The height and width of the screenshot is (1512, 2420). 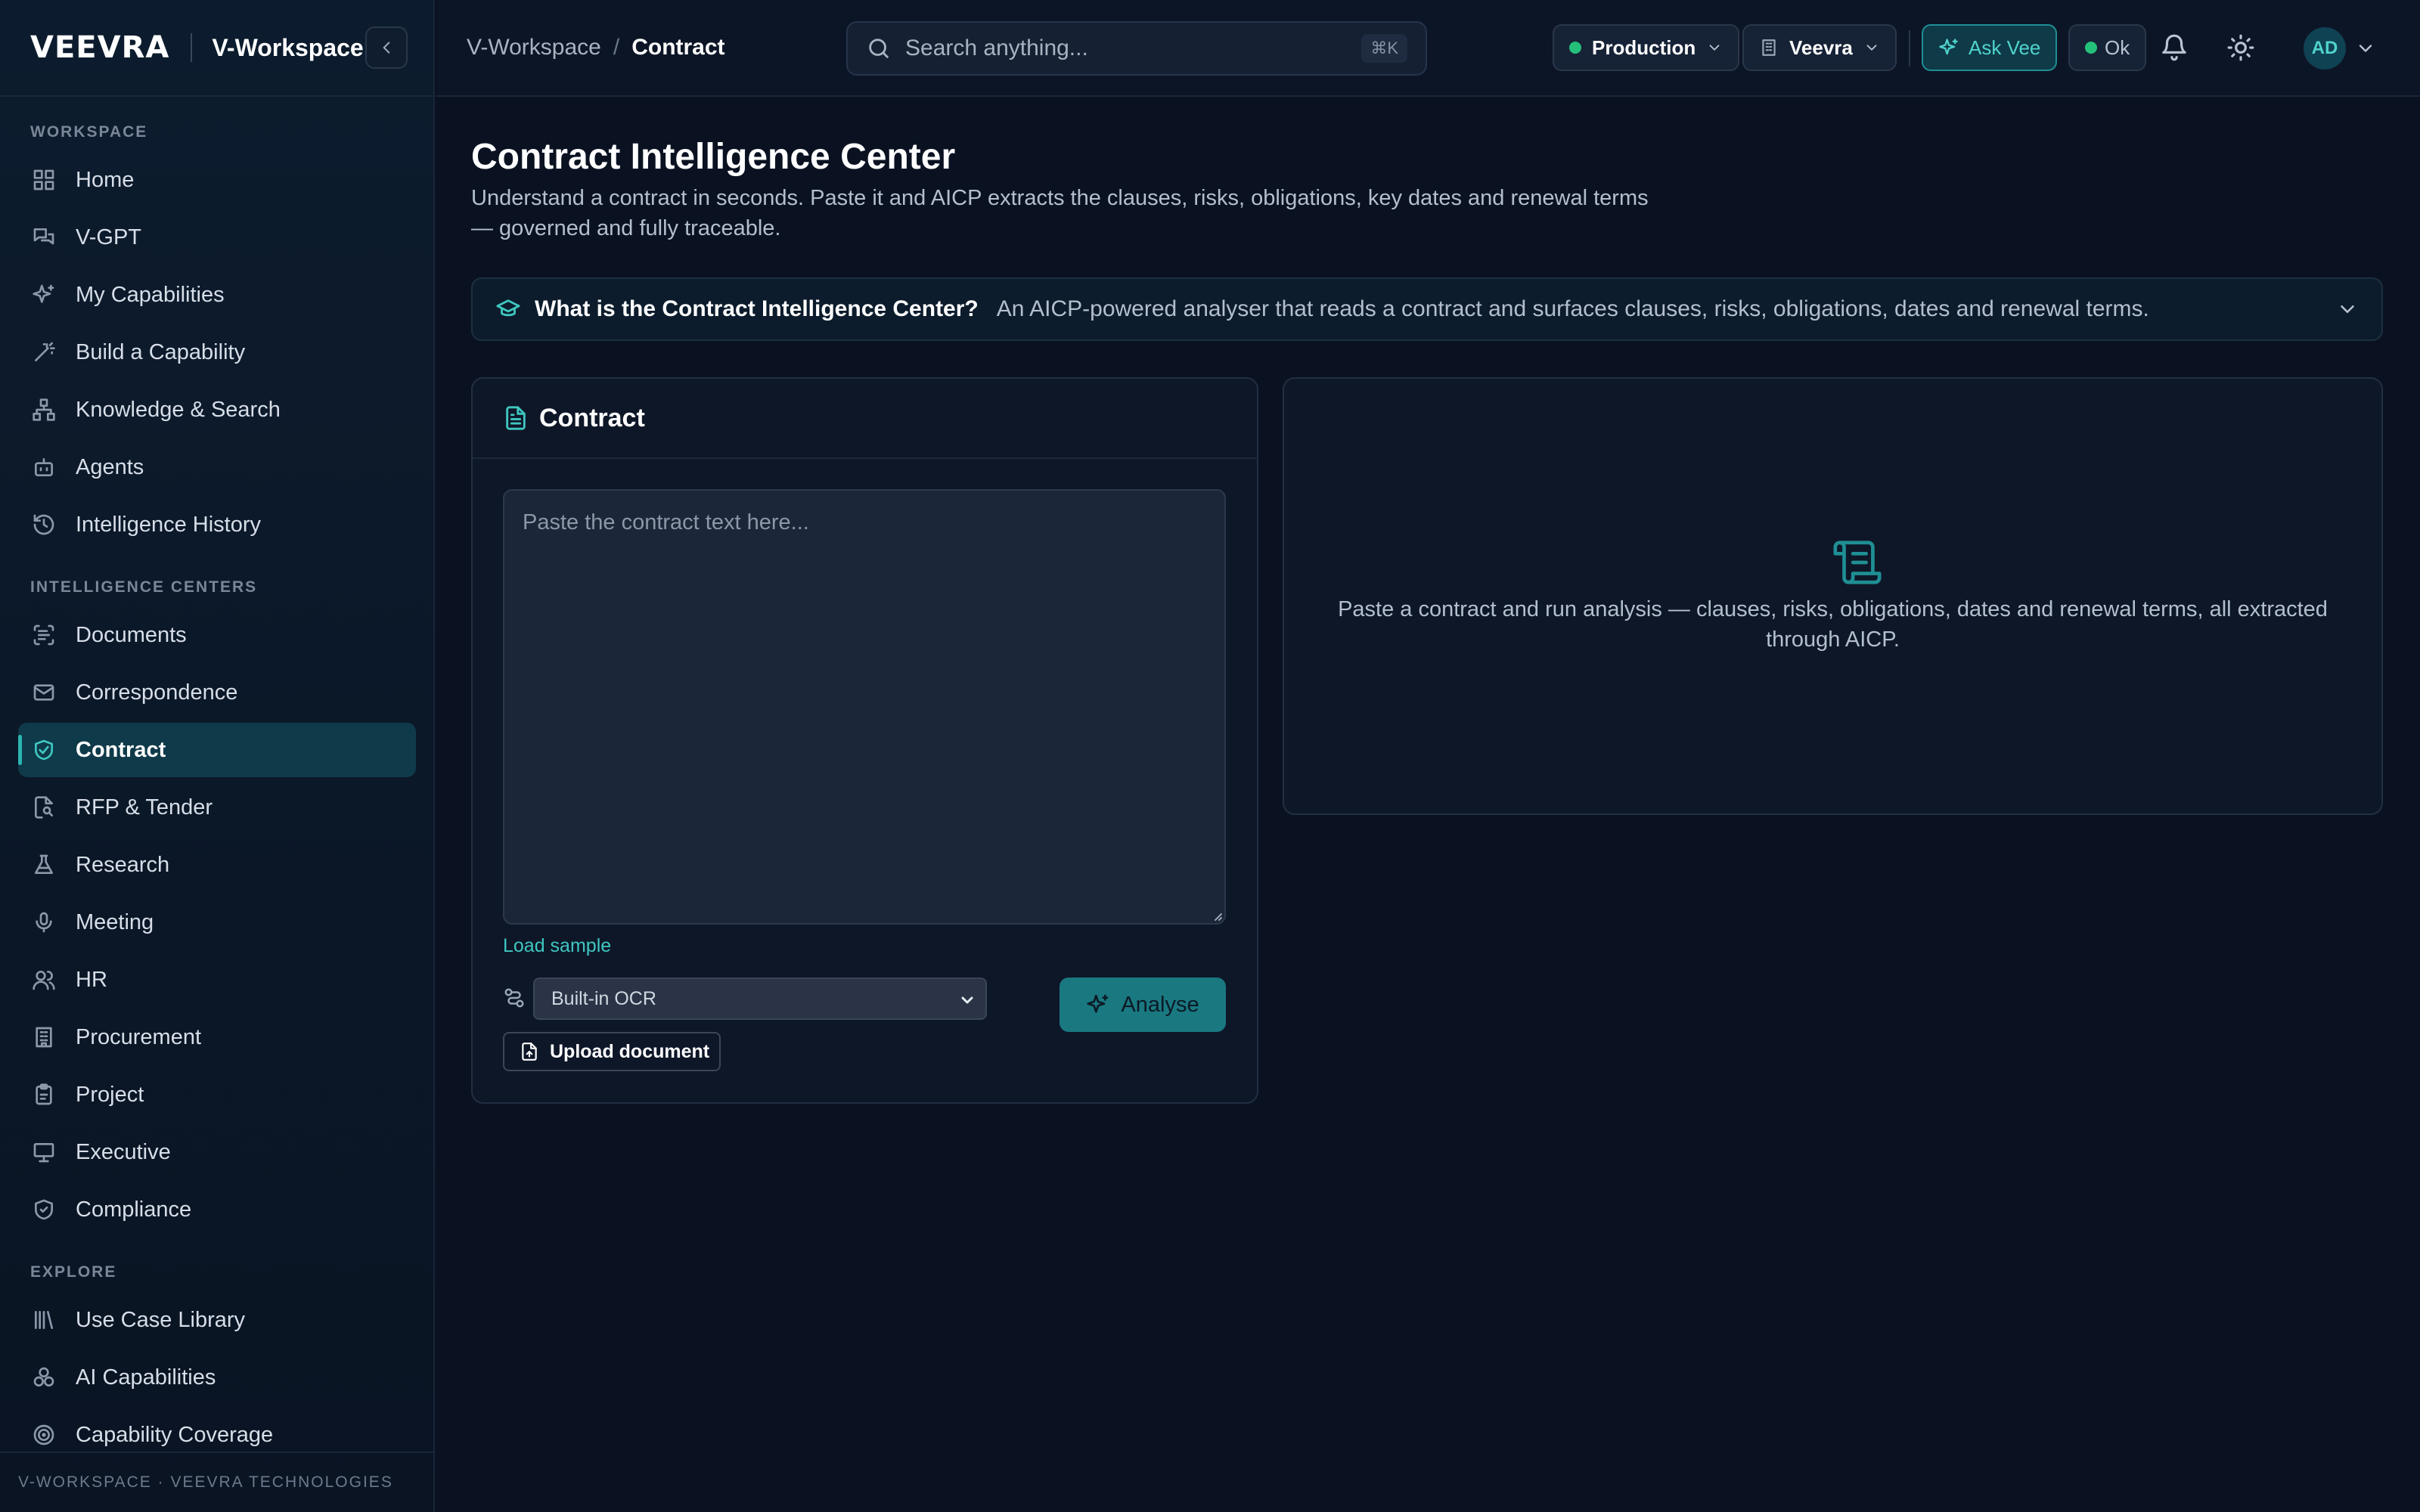 I want to click on sidebar-item-label: My Capabilities, so click(x=150, y=294).